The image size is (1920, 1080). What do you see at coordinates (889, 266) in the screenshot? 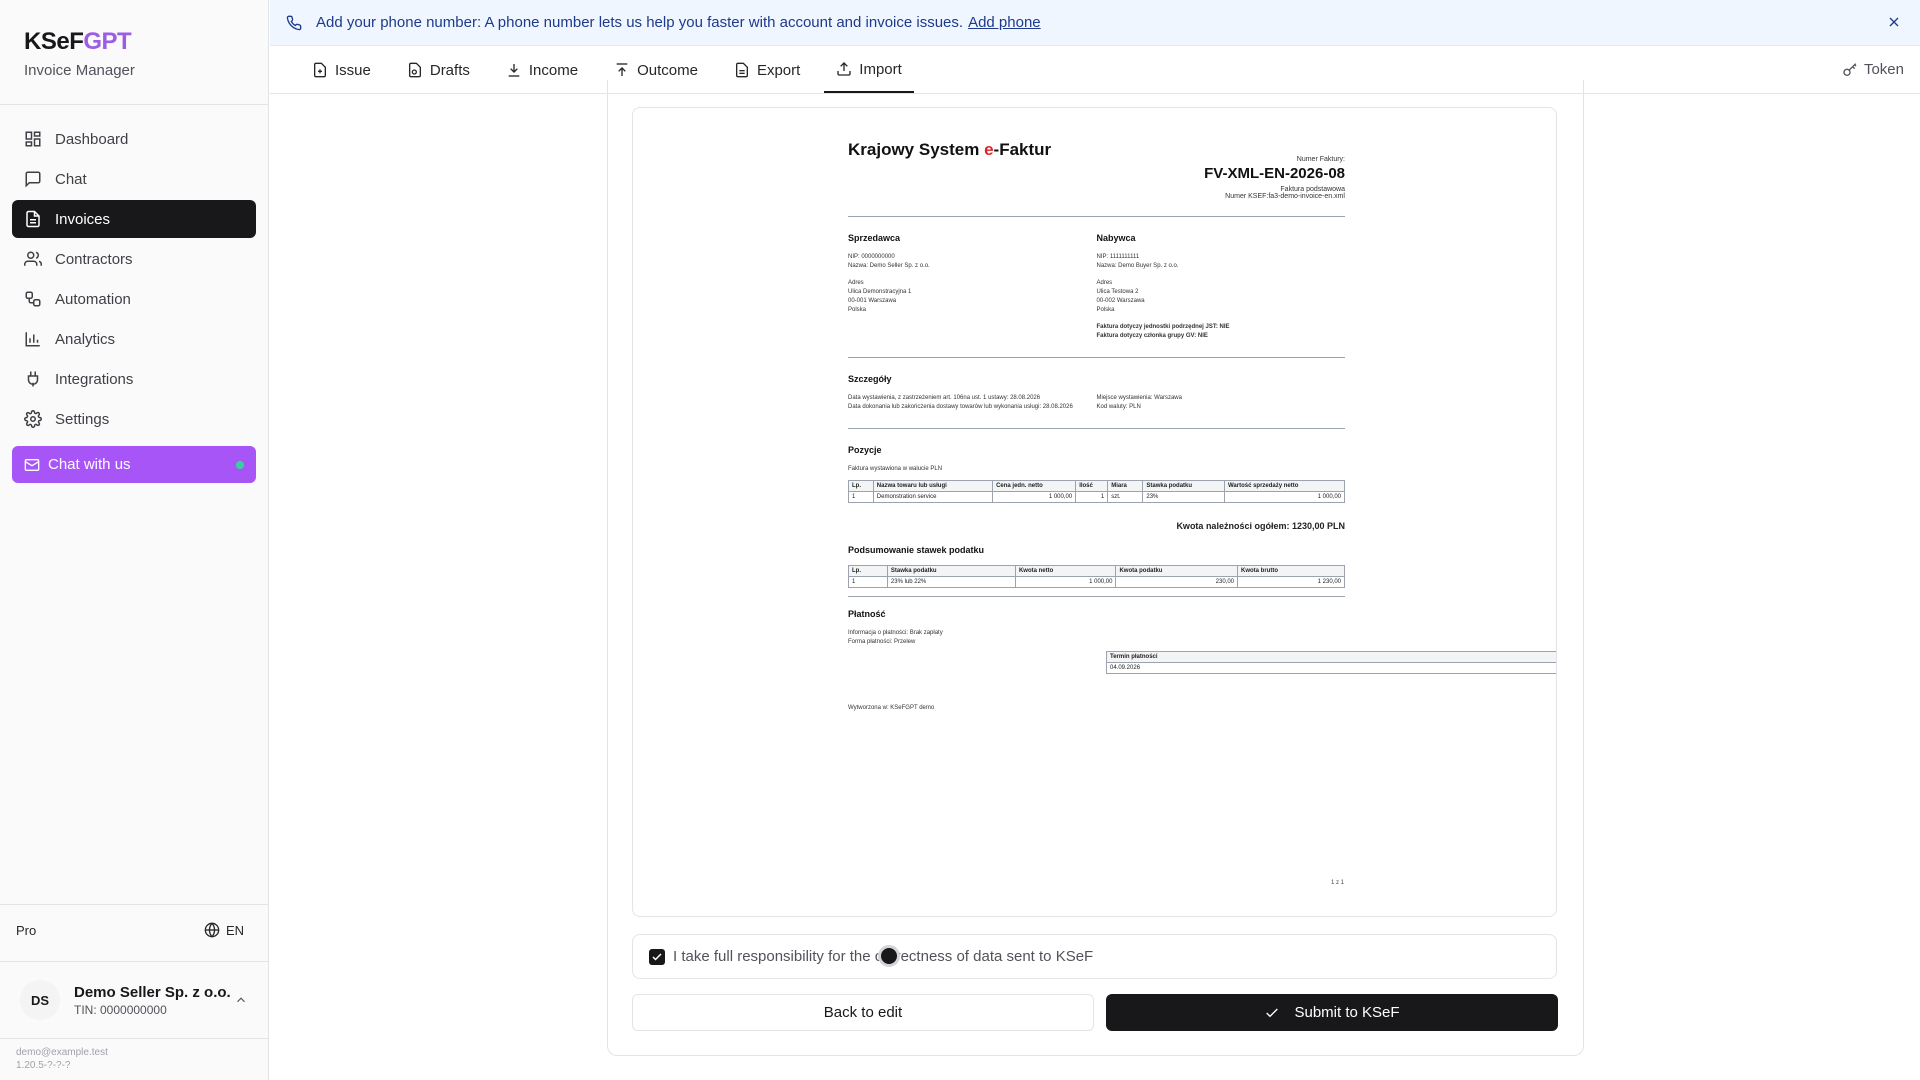
I see `seller-name: Nazwa: Demo Seller Sp. z o.o.` at bounding box center [889, 266].